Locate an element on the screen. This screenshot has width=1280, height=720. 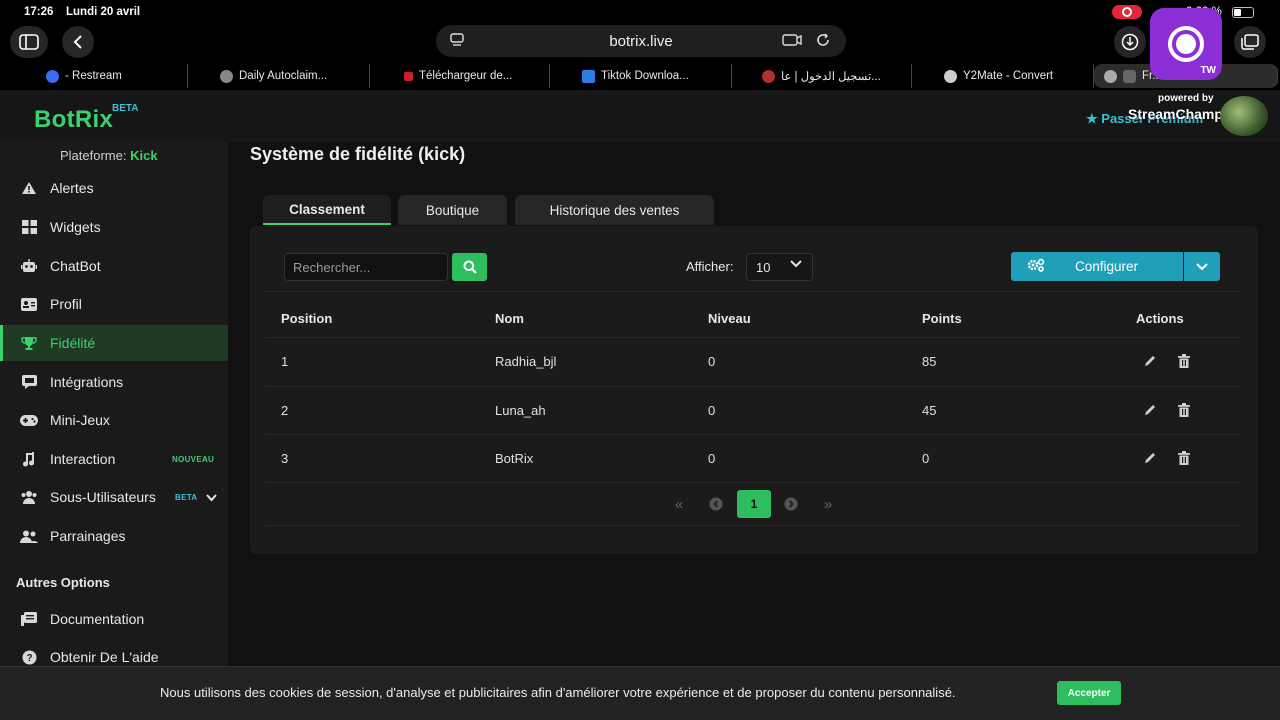
configure-dropdown-button is located at coordinates (1202, 266).